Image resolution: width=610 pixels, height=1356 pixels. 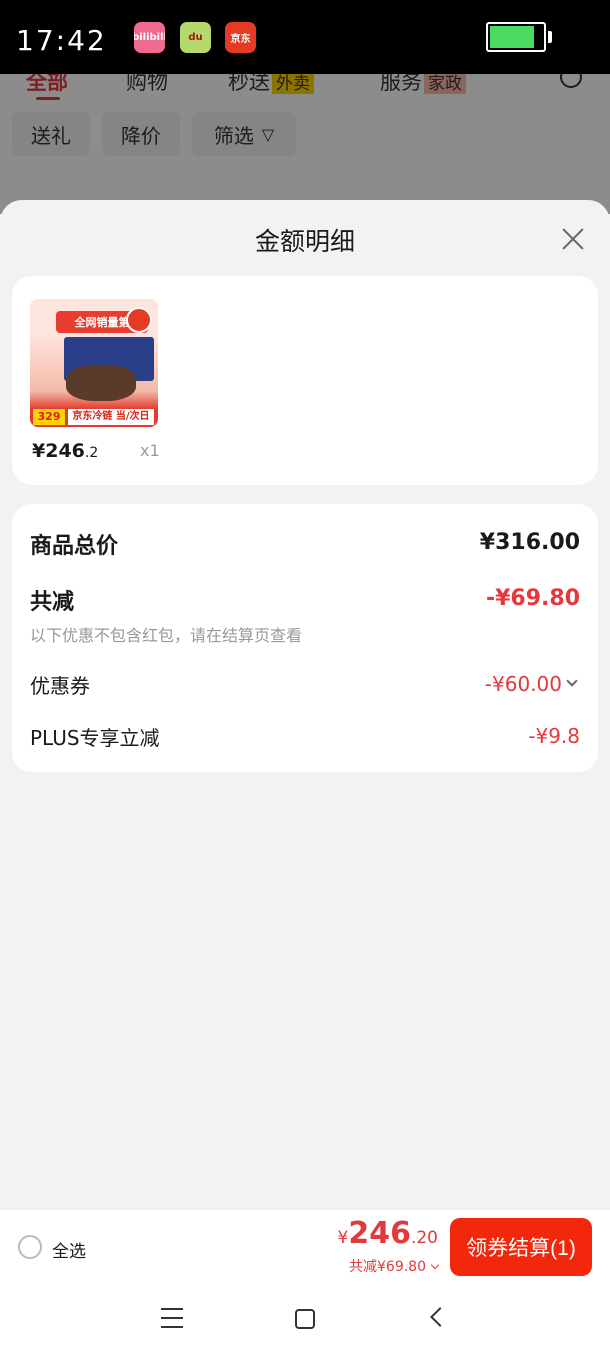 What do you see at coordinates (60, 686) in the screenshot?
I see `coupon-label: 优惠券` at bounding box center [60, 686].